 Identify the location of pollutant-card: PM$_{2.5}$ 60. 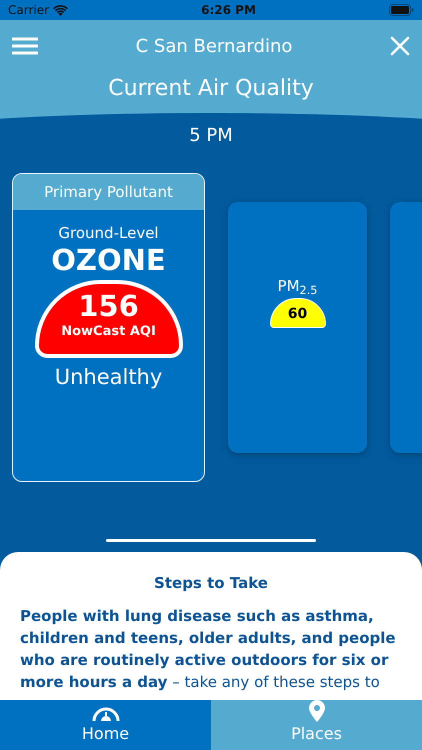
(297, 327).